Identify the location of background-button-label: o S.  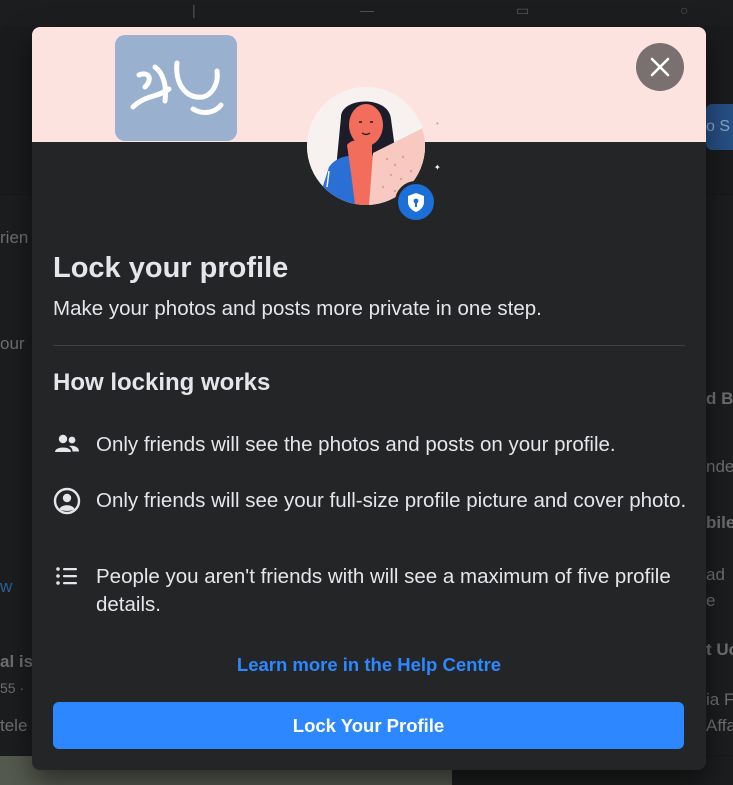
(718, 126).